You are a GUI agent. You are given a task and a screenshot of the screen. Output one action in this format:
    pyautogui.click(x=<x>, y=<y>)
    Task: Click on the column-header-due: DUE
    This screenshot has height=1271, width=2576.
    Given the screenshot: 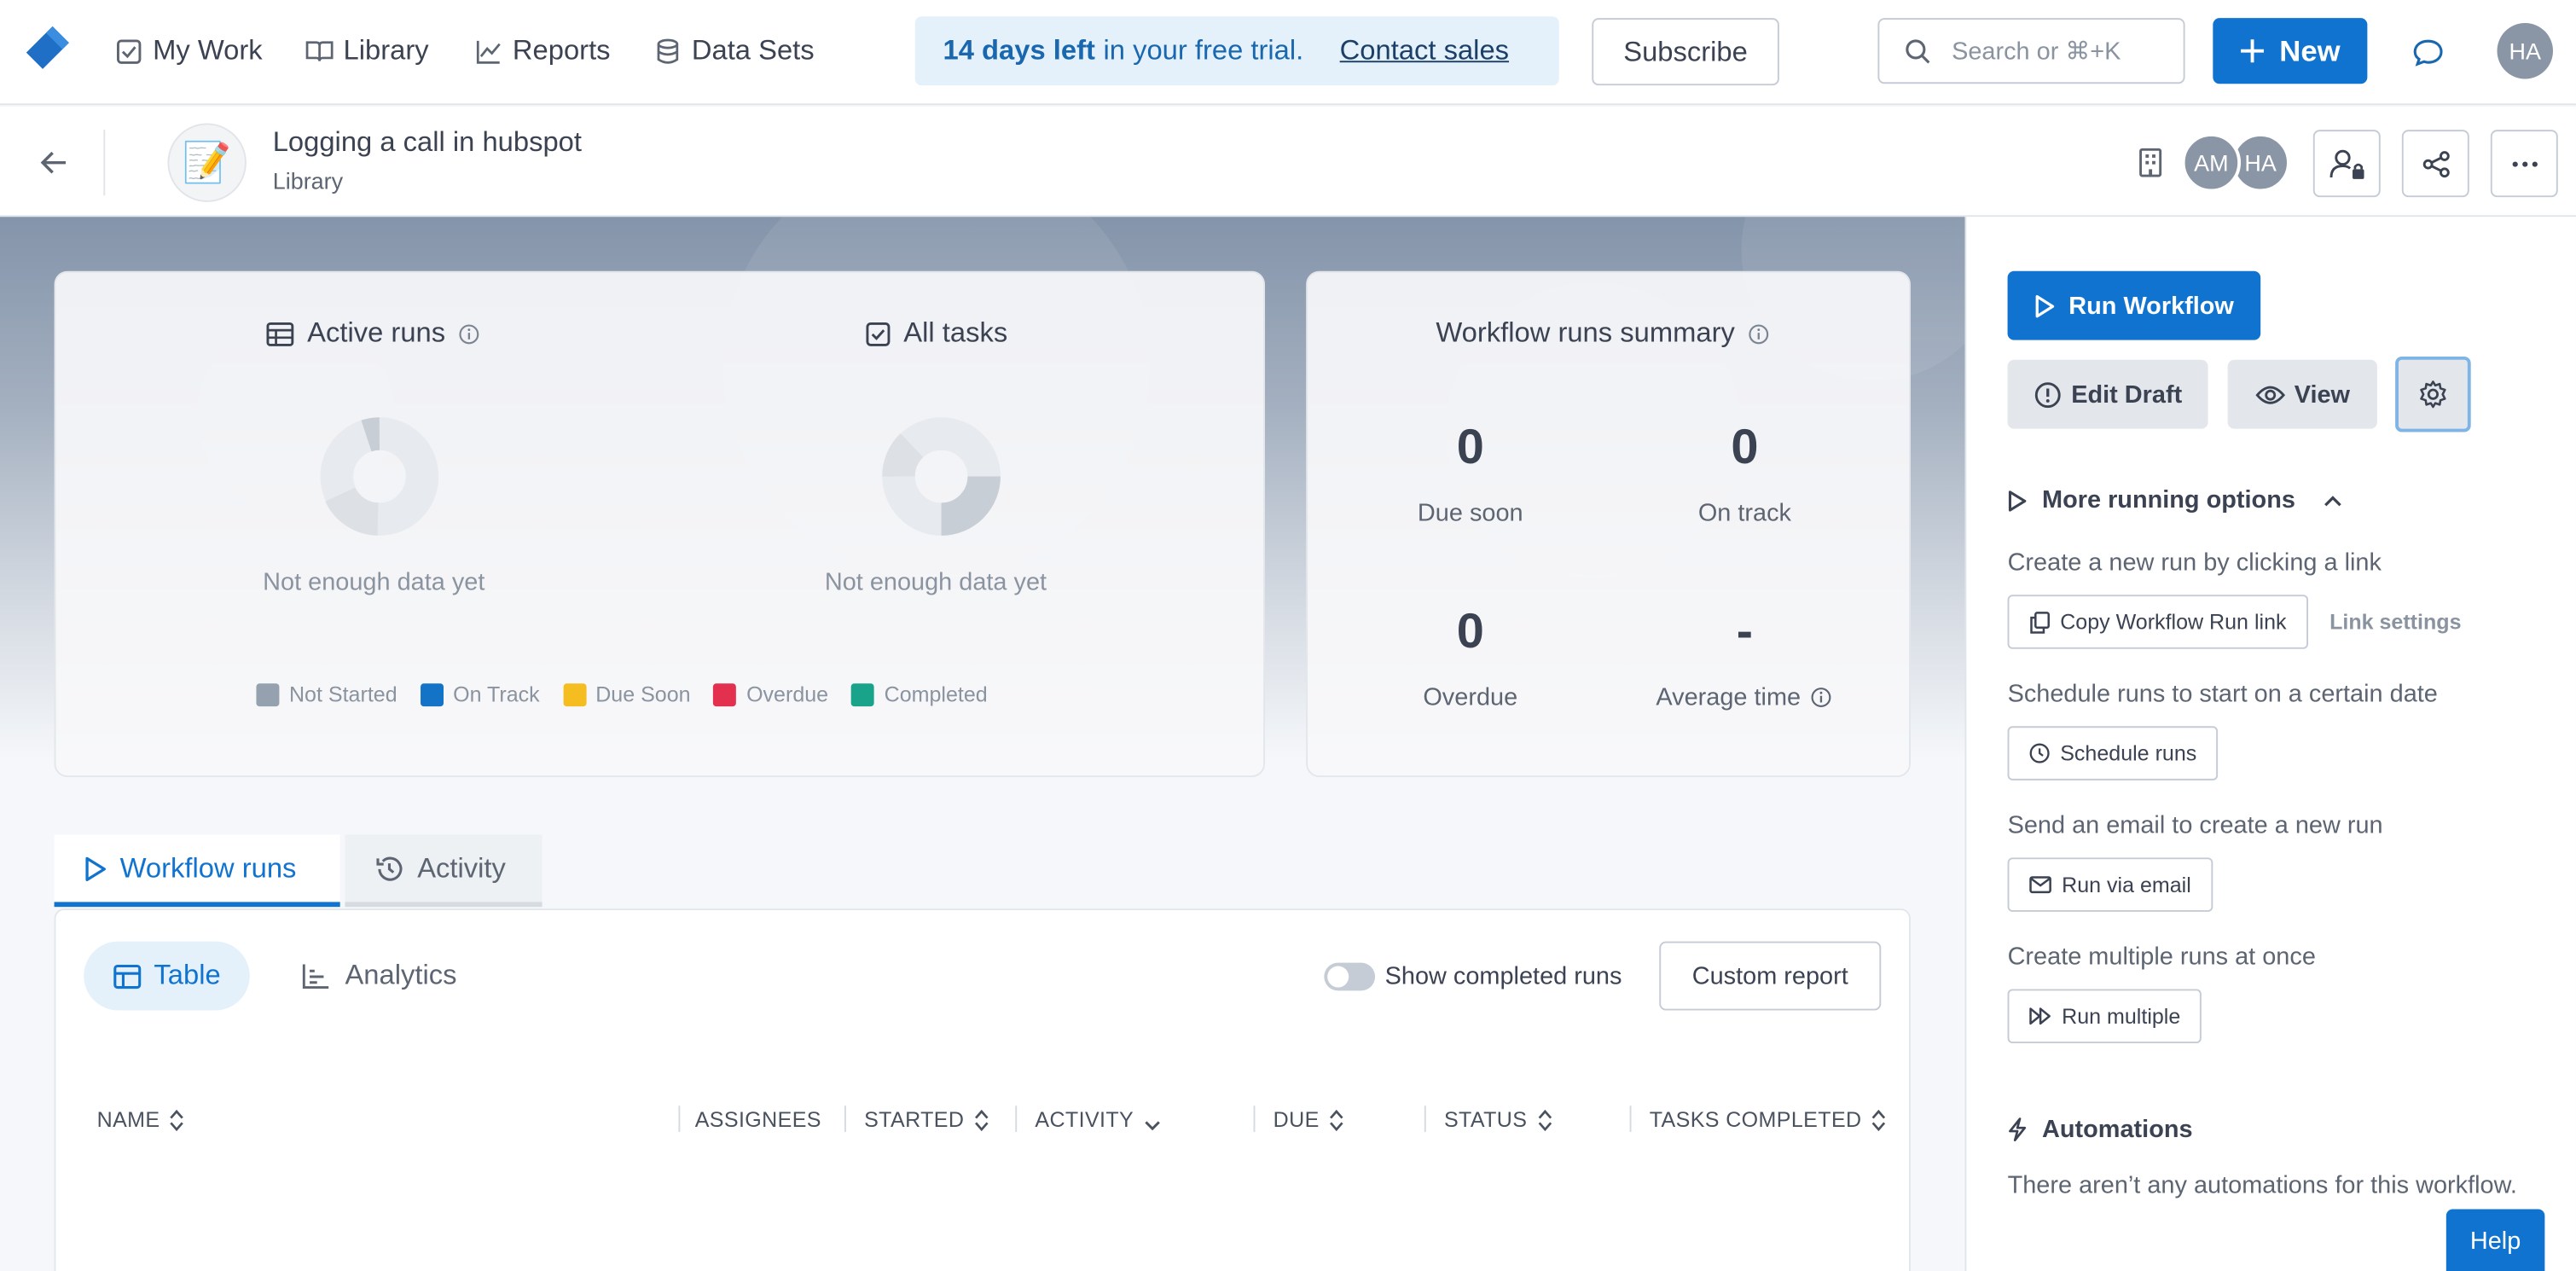 What is the action you would take?
    pyautogui.click(x=1308, y=1119)
    